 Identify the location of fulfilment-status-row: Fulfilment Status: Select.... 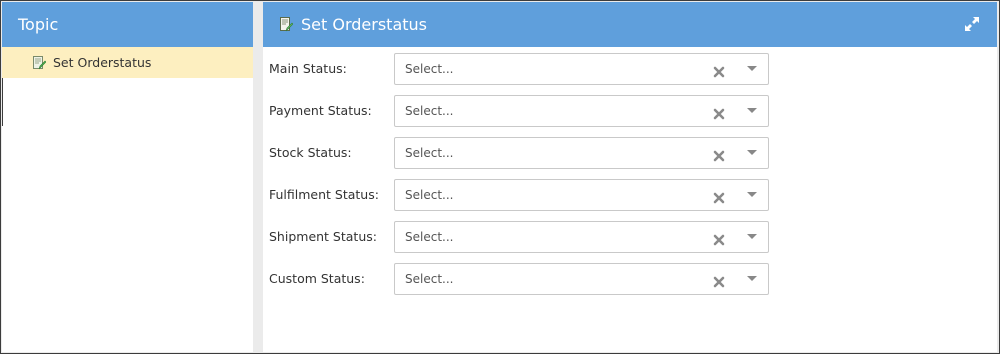
(523, 195).